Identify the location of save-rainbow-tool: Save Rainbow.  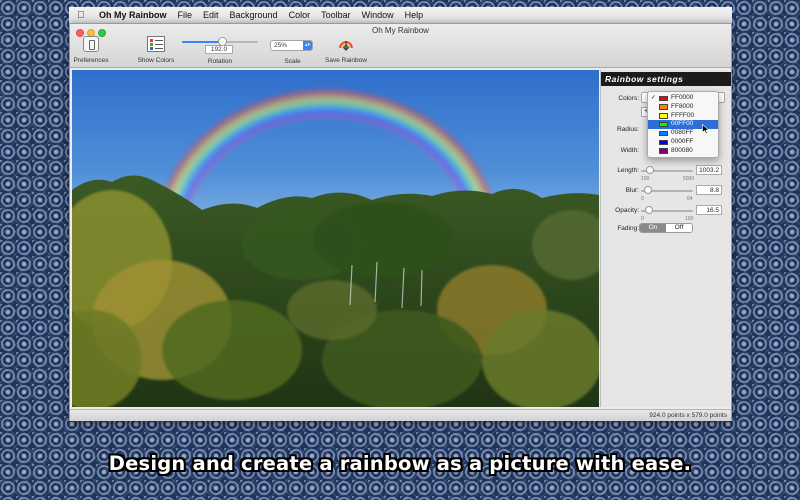
(346, 50).